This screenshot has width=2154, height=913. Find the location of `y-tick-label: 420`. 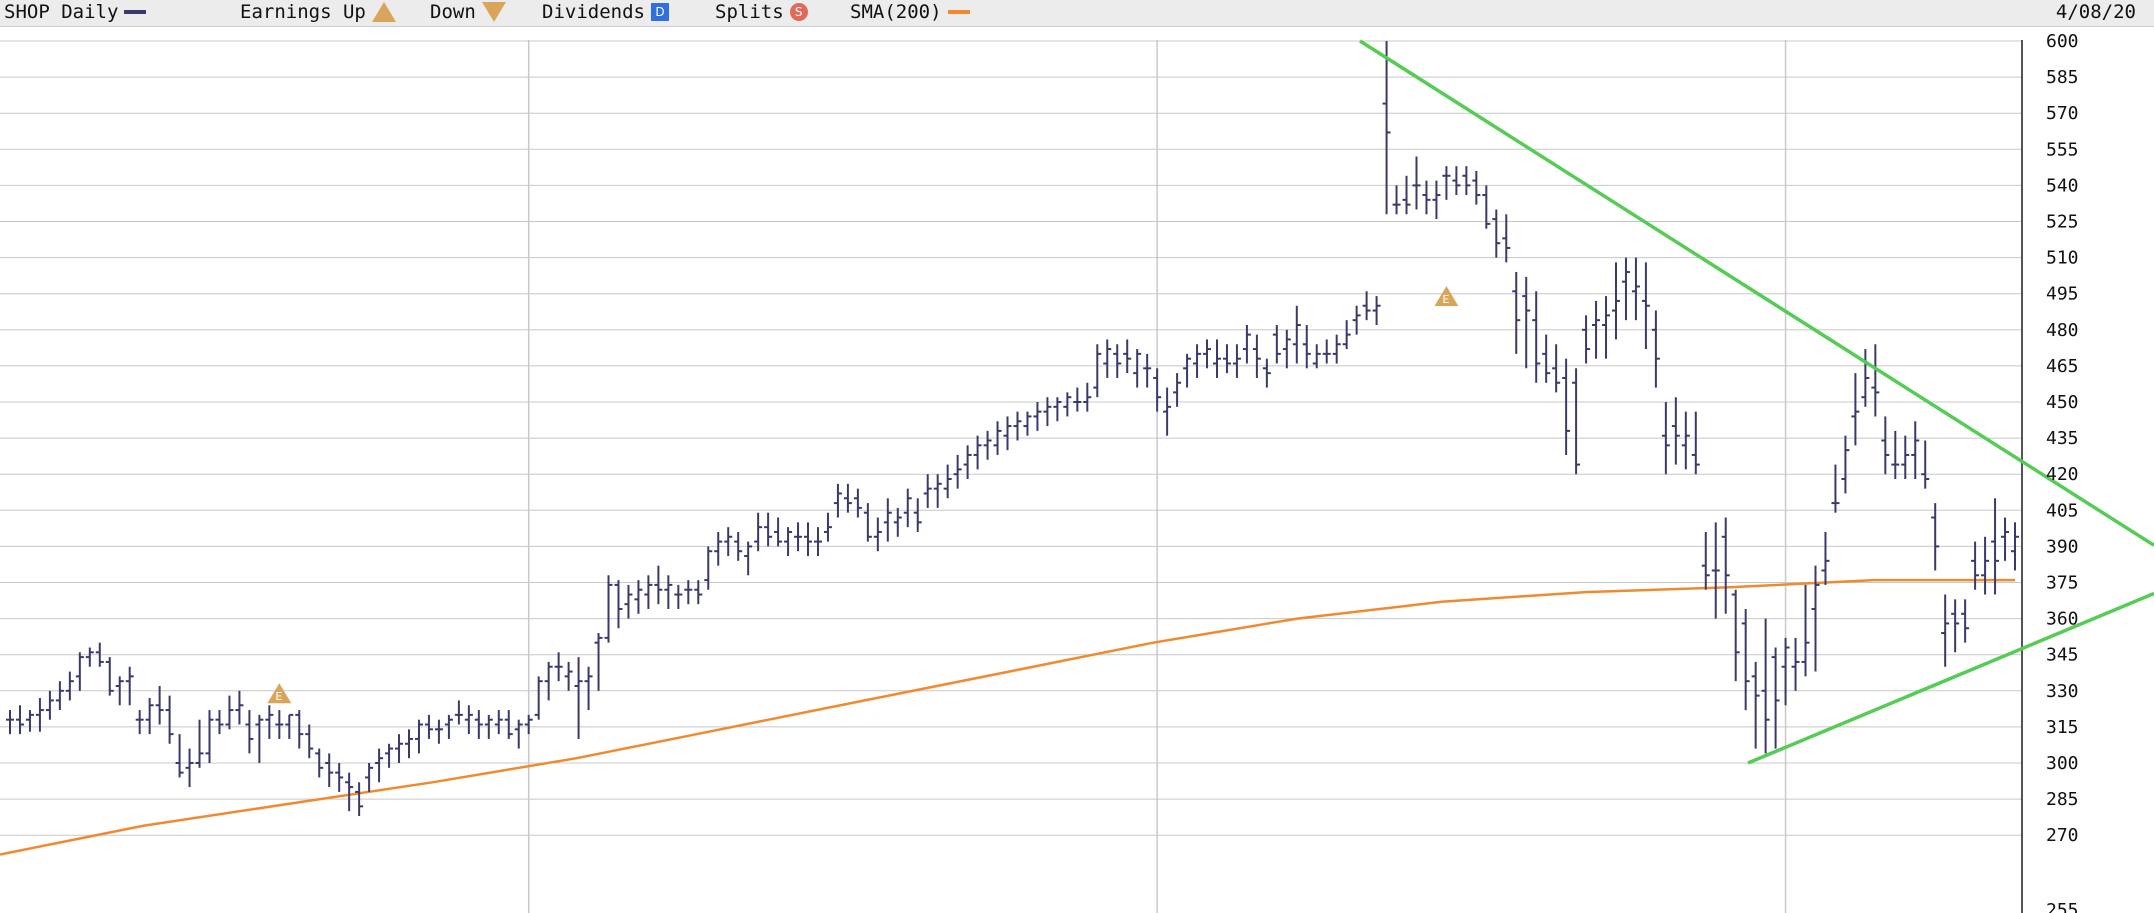

y-tick-label: 420 is located at coordinates (2062, 474).